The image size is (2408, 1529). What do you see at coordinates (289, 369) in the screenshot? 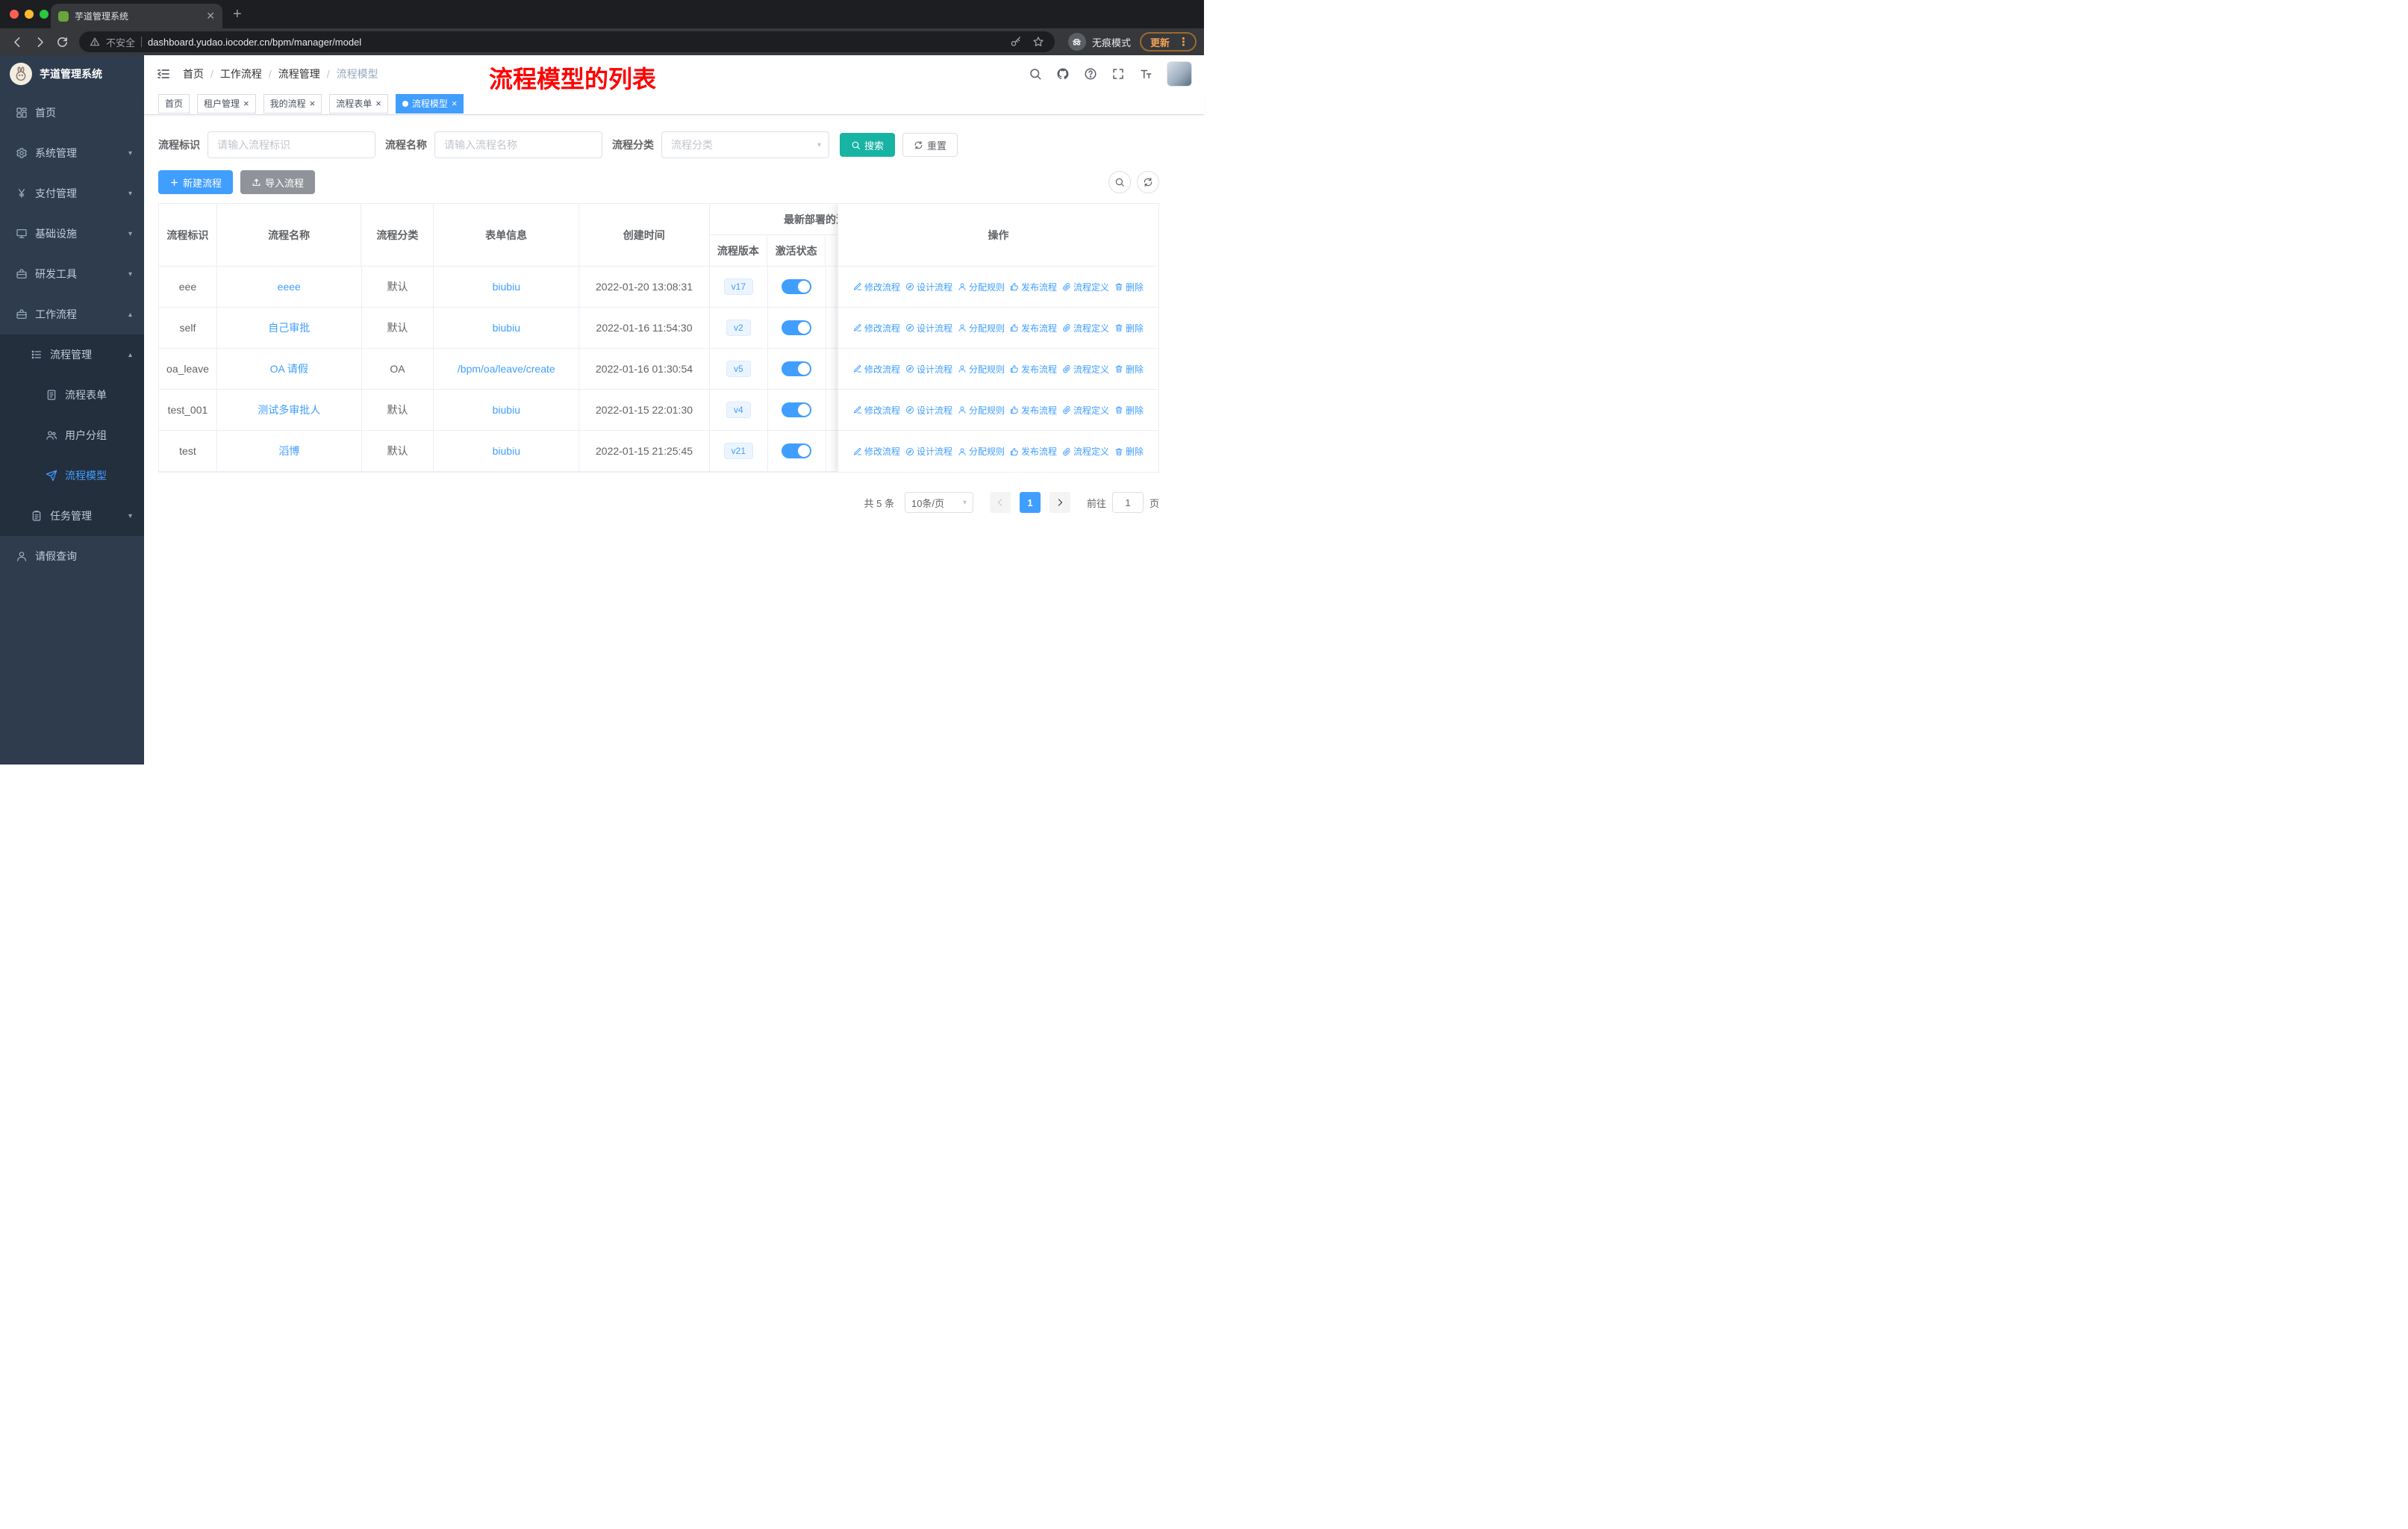
I see `process-name-link: OA 请假` at bounding box center [289, 369].